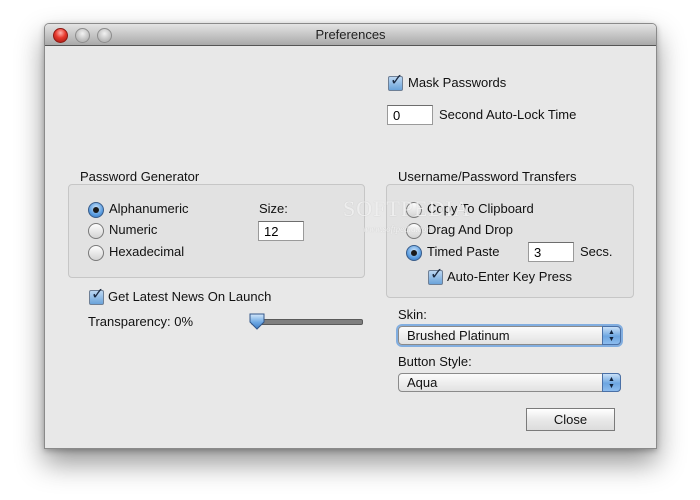  What do you see at coordinates (149, 208) in the screenshot?
I see `alphanumeric-label: Alphanumeric` at bounding box center [149, 208].